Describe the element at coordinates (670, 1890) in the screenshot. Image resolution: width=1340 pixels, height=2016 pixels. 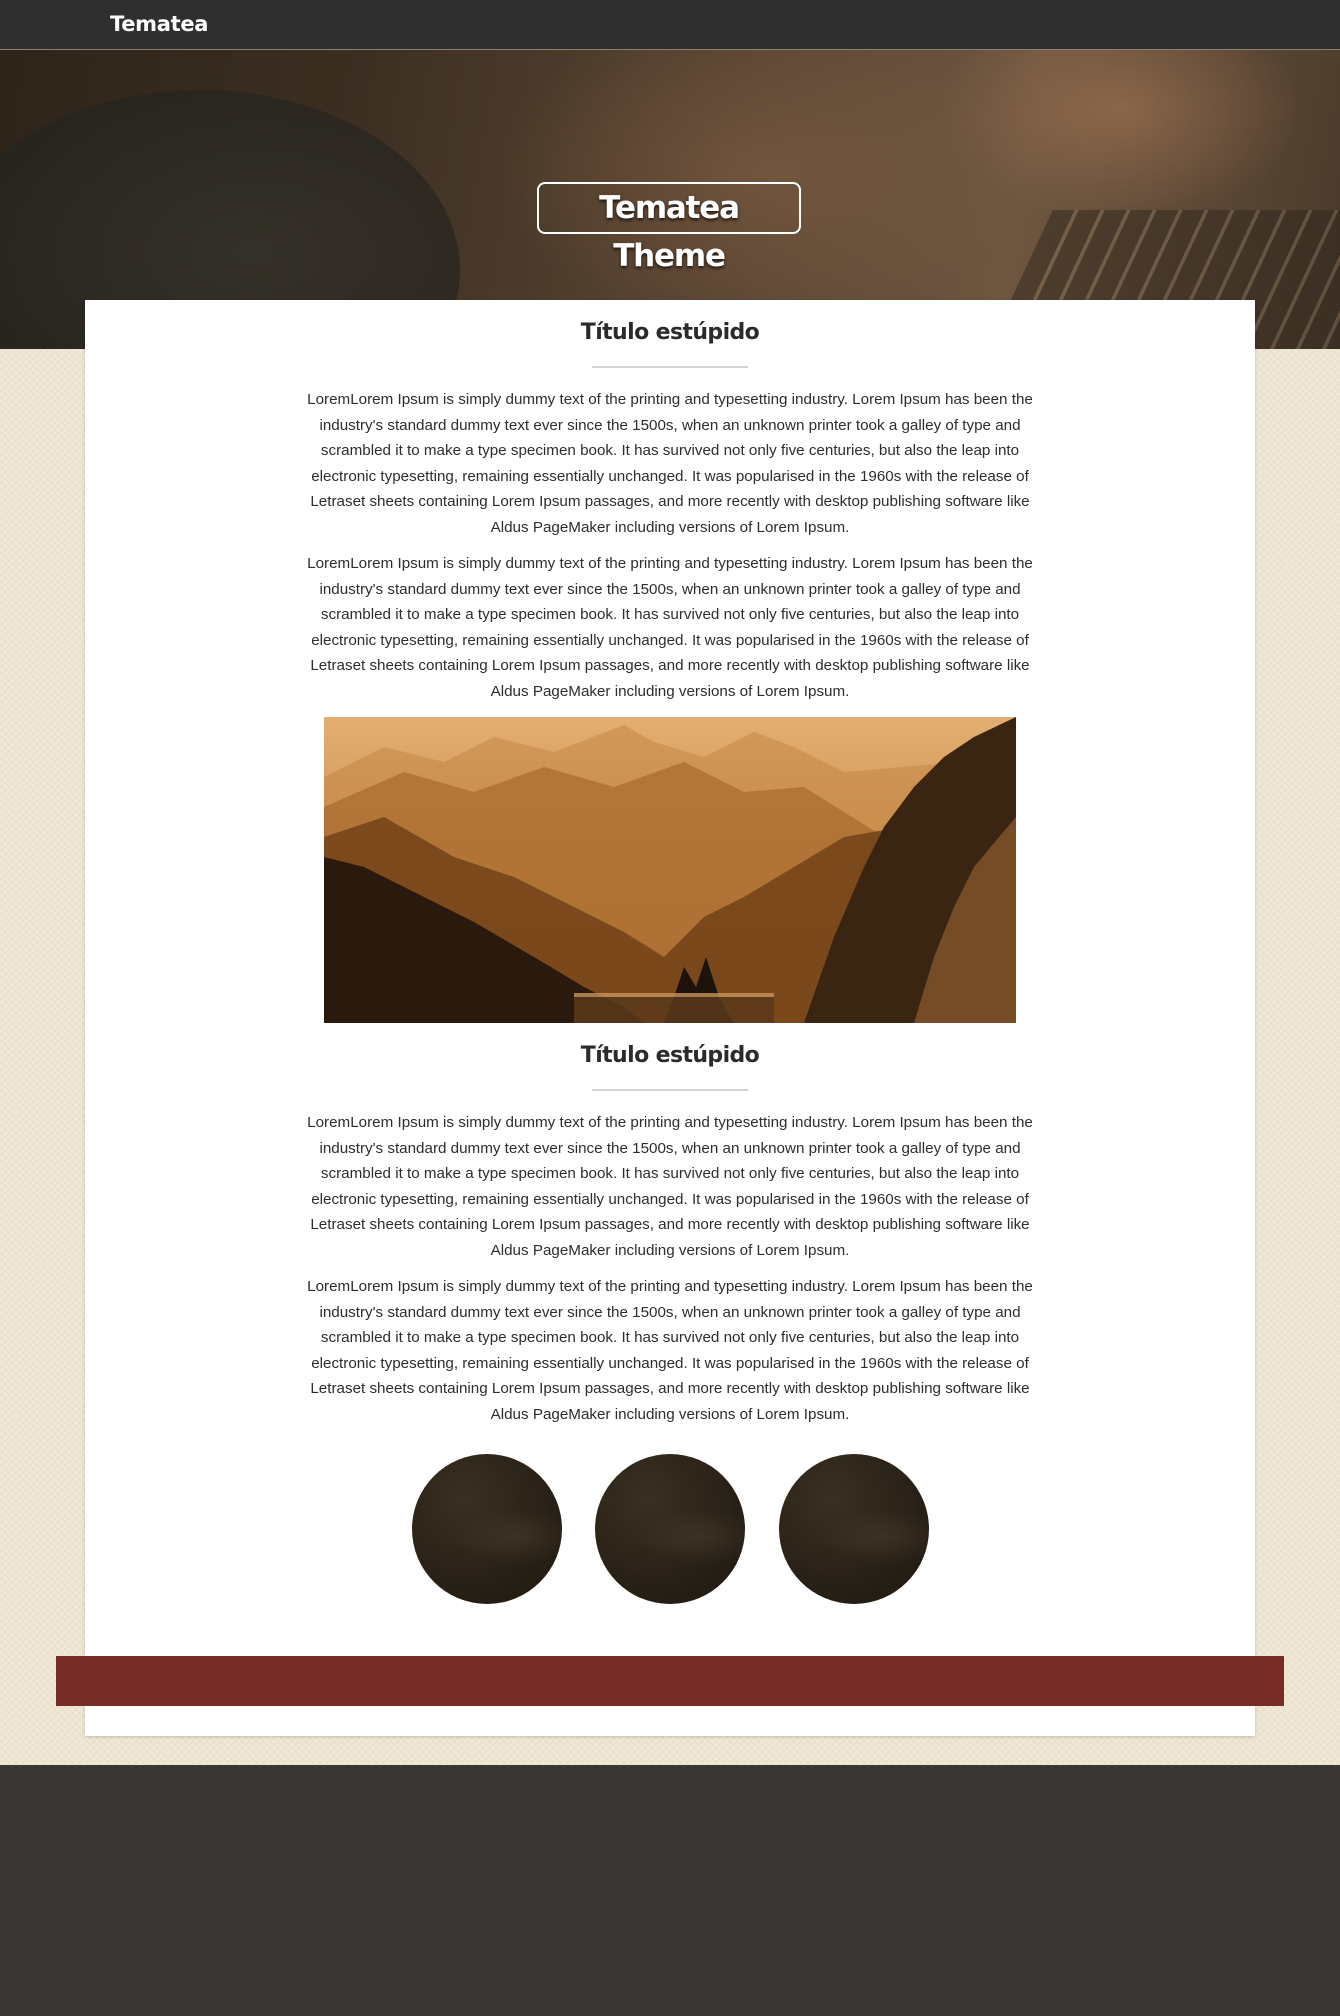
I see `page-footer` at that location.